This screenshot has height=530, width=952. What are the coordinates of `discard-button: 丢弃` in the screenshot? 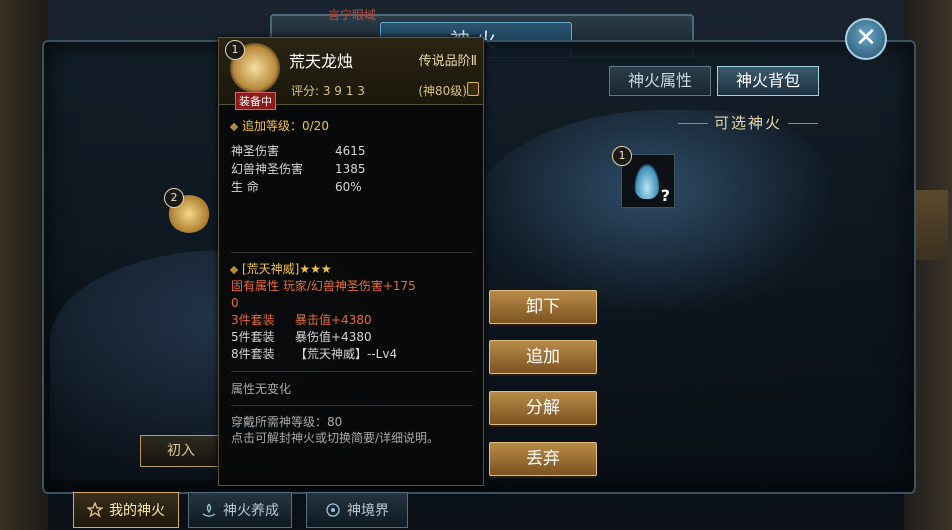 It's located at (543, 459).